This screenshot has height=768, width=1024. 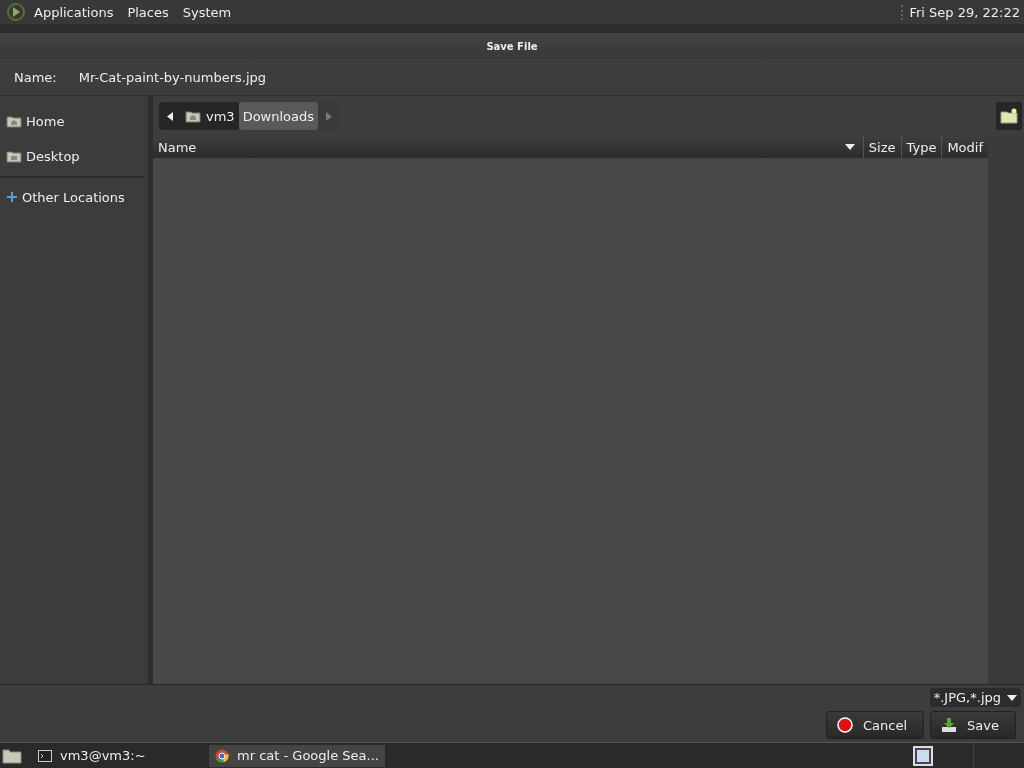 I want to click on cancel-button: Cancel, so click(x=875, y=725).